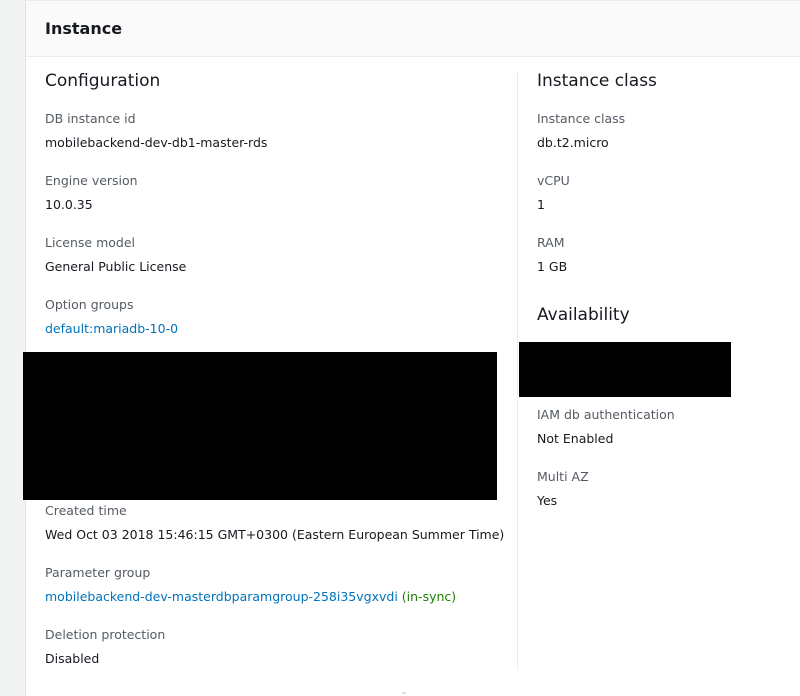  What do you see at coordinates (597, 81) in the screenshot?
I see `instance-class-heading: Instance class` at bounding box center [597, 81].